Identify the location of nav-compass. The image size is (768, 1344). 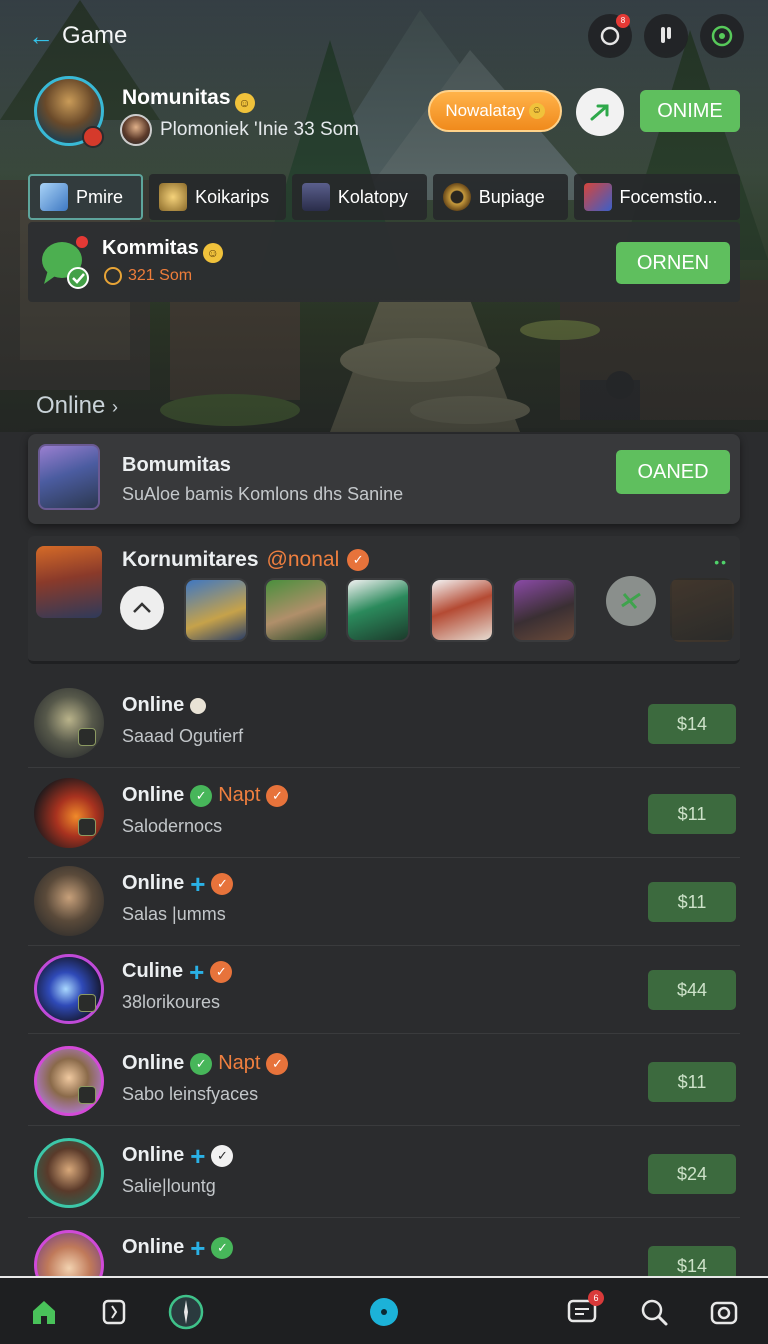
(186, 1312).